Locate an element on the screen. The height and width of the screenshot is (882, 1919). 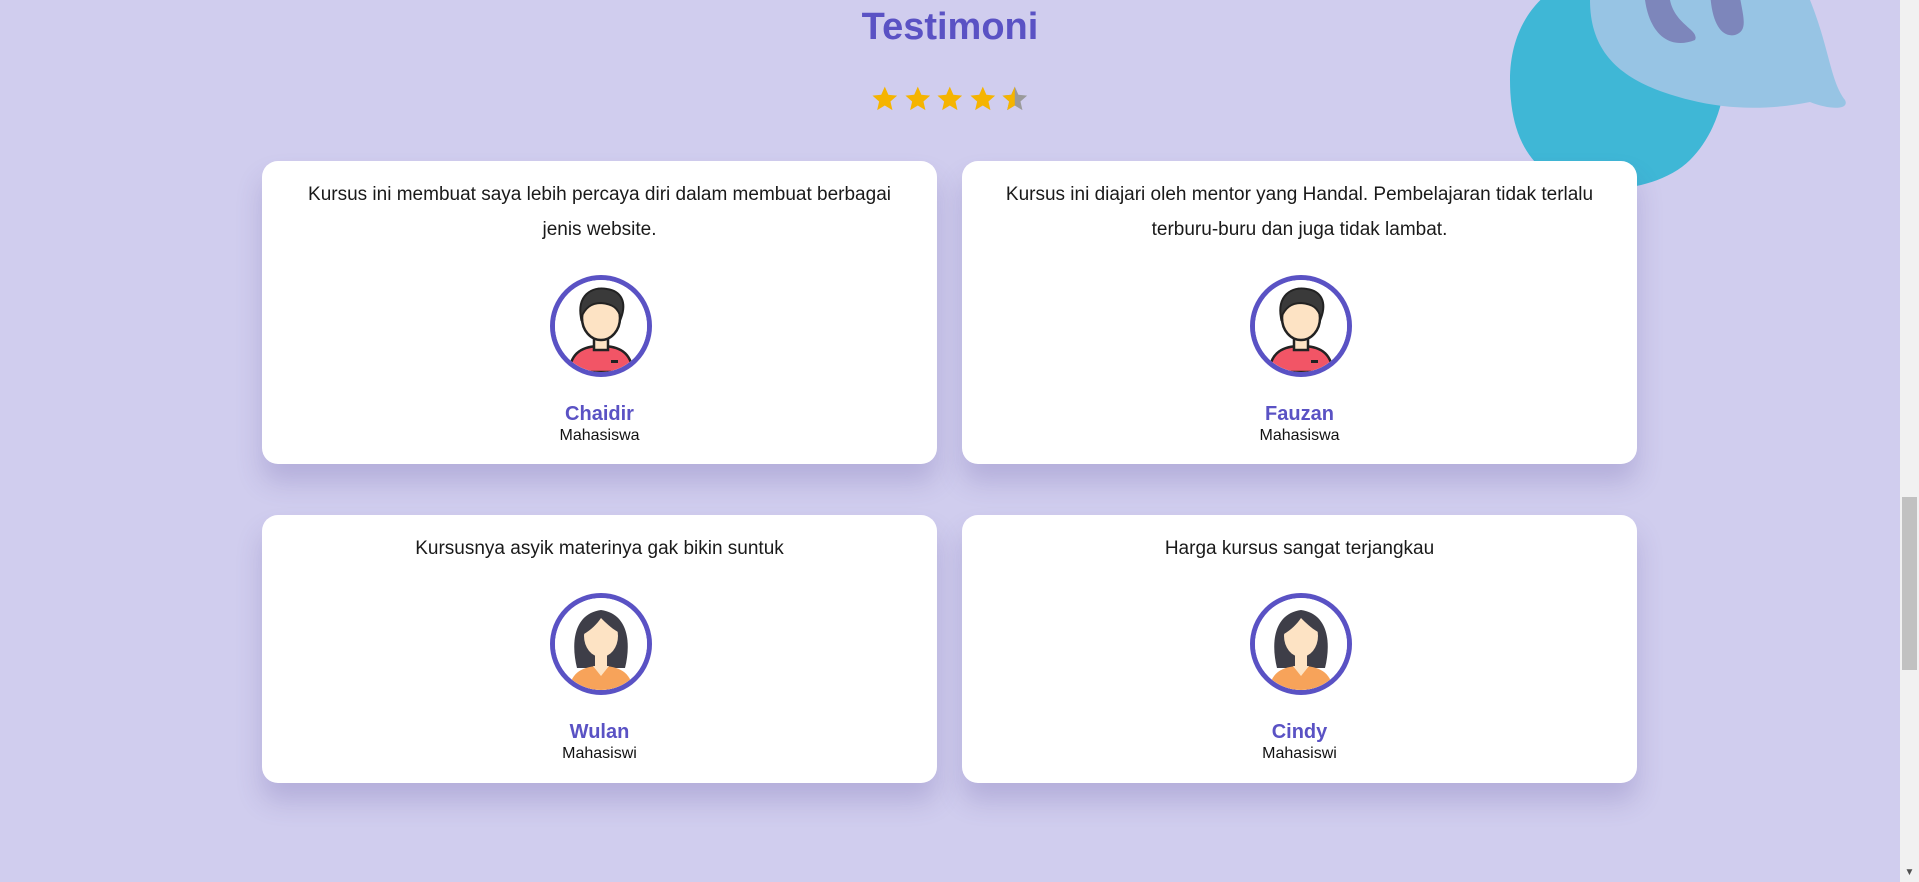
testimonial-name: Chaidir is located at coordinates (599, 414).